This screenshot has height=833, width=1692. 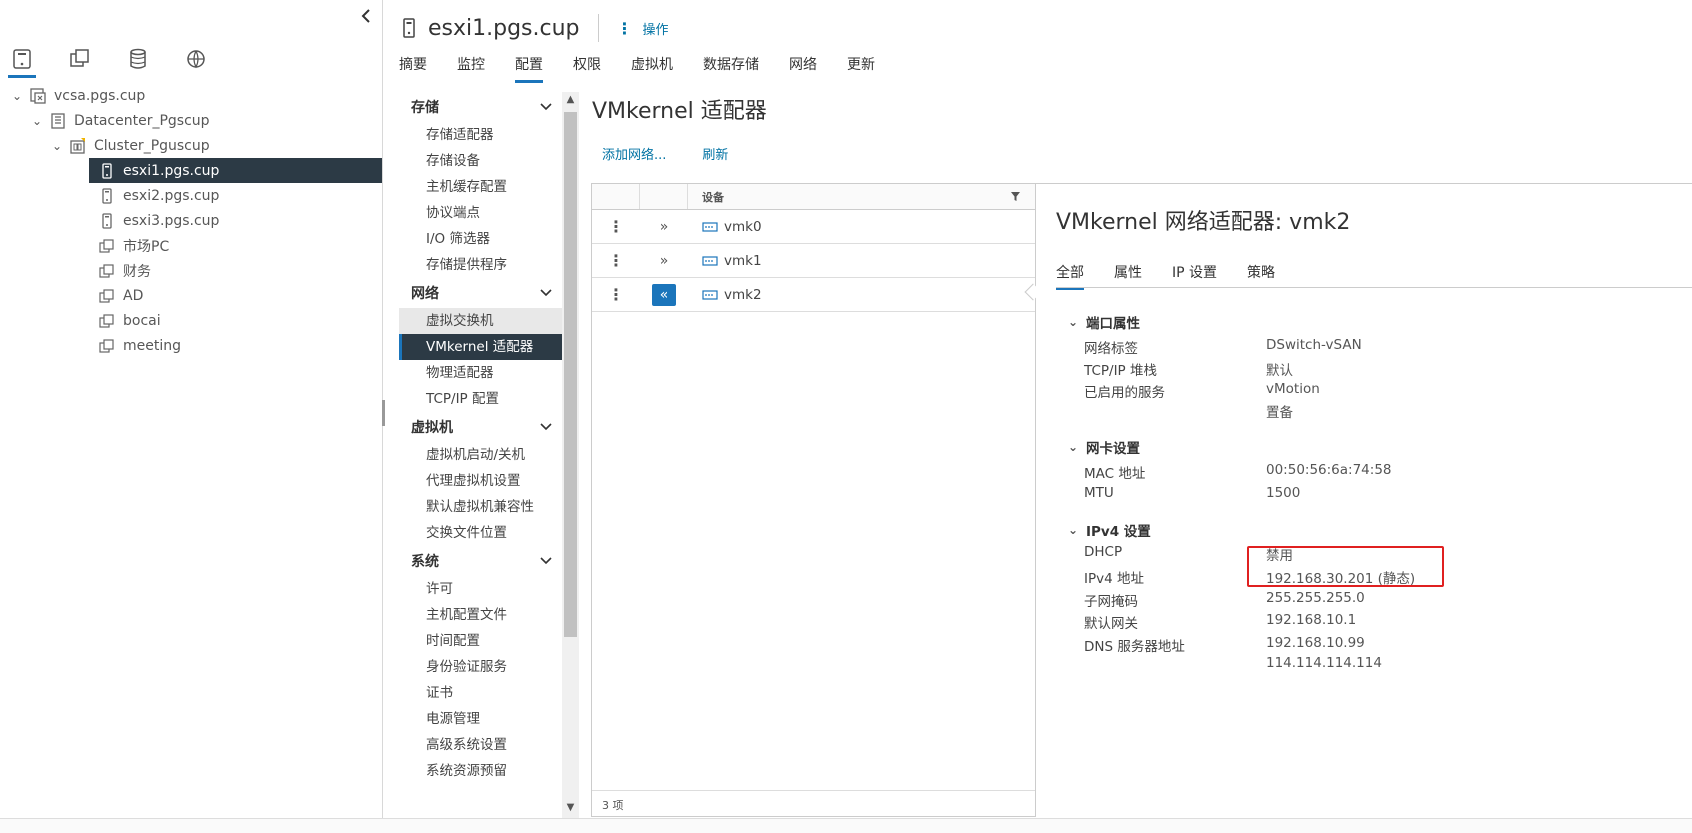 I want to click on hosts-clusters-tab, so click(x=22, y=61).